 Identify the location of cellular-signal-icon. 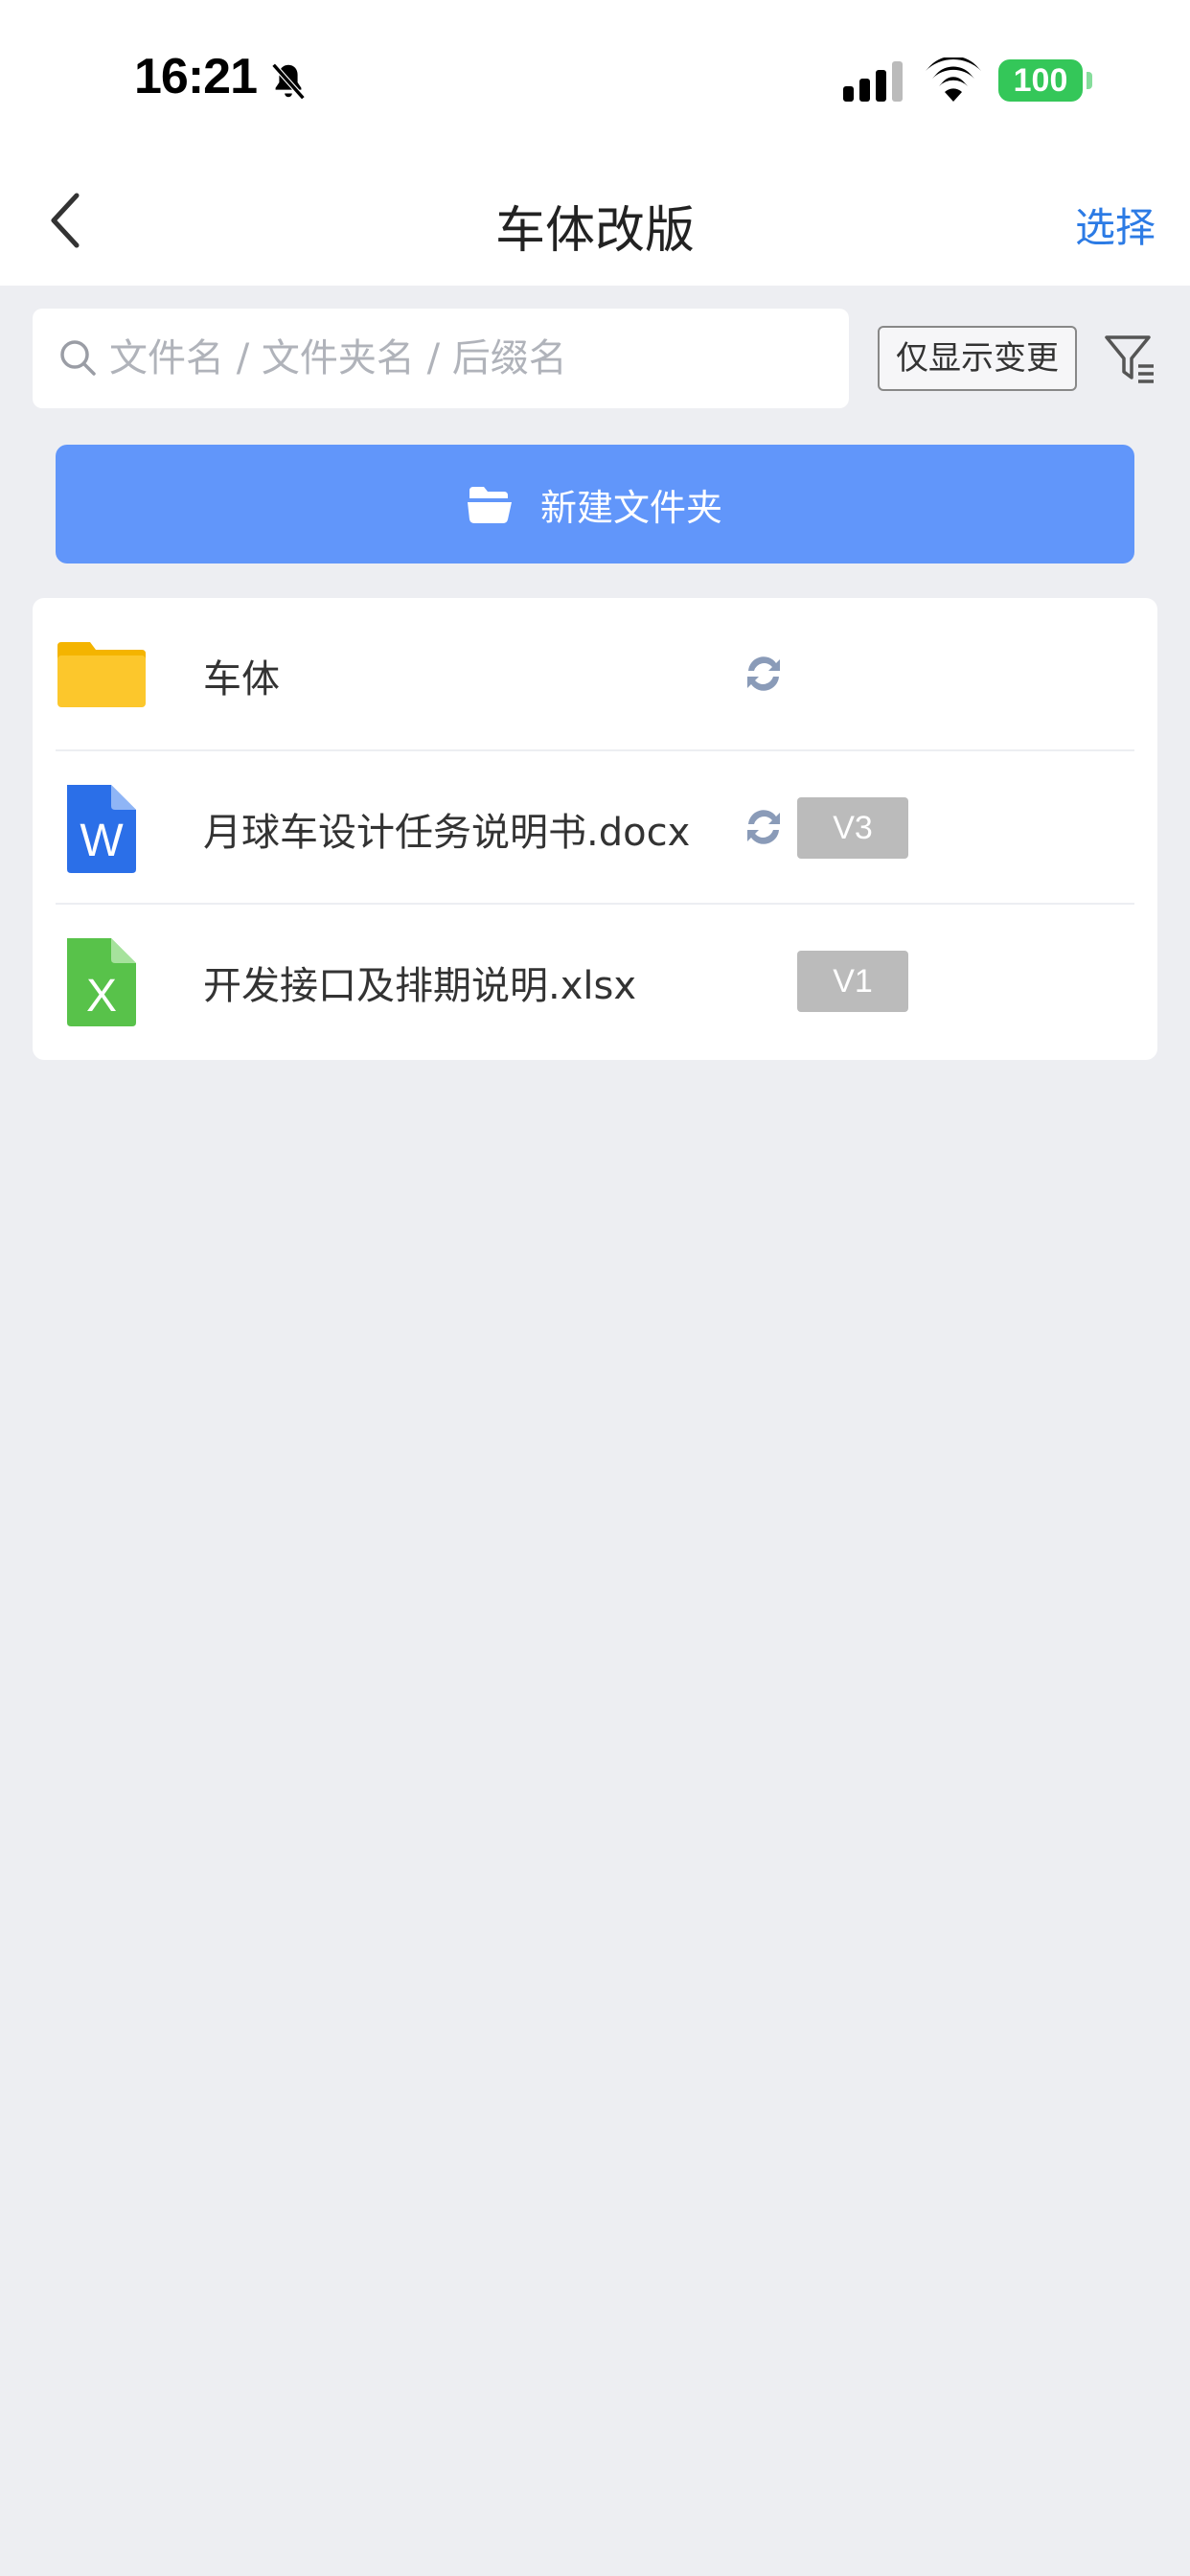
(873, 81).